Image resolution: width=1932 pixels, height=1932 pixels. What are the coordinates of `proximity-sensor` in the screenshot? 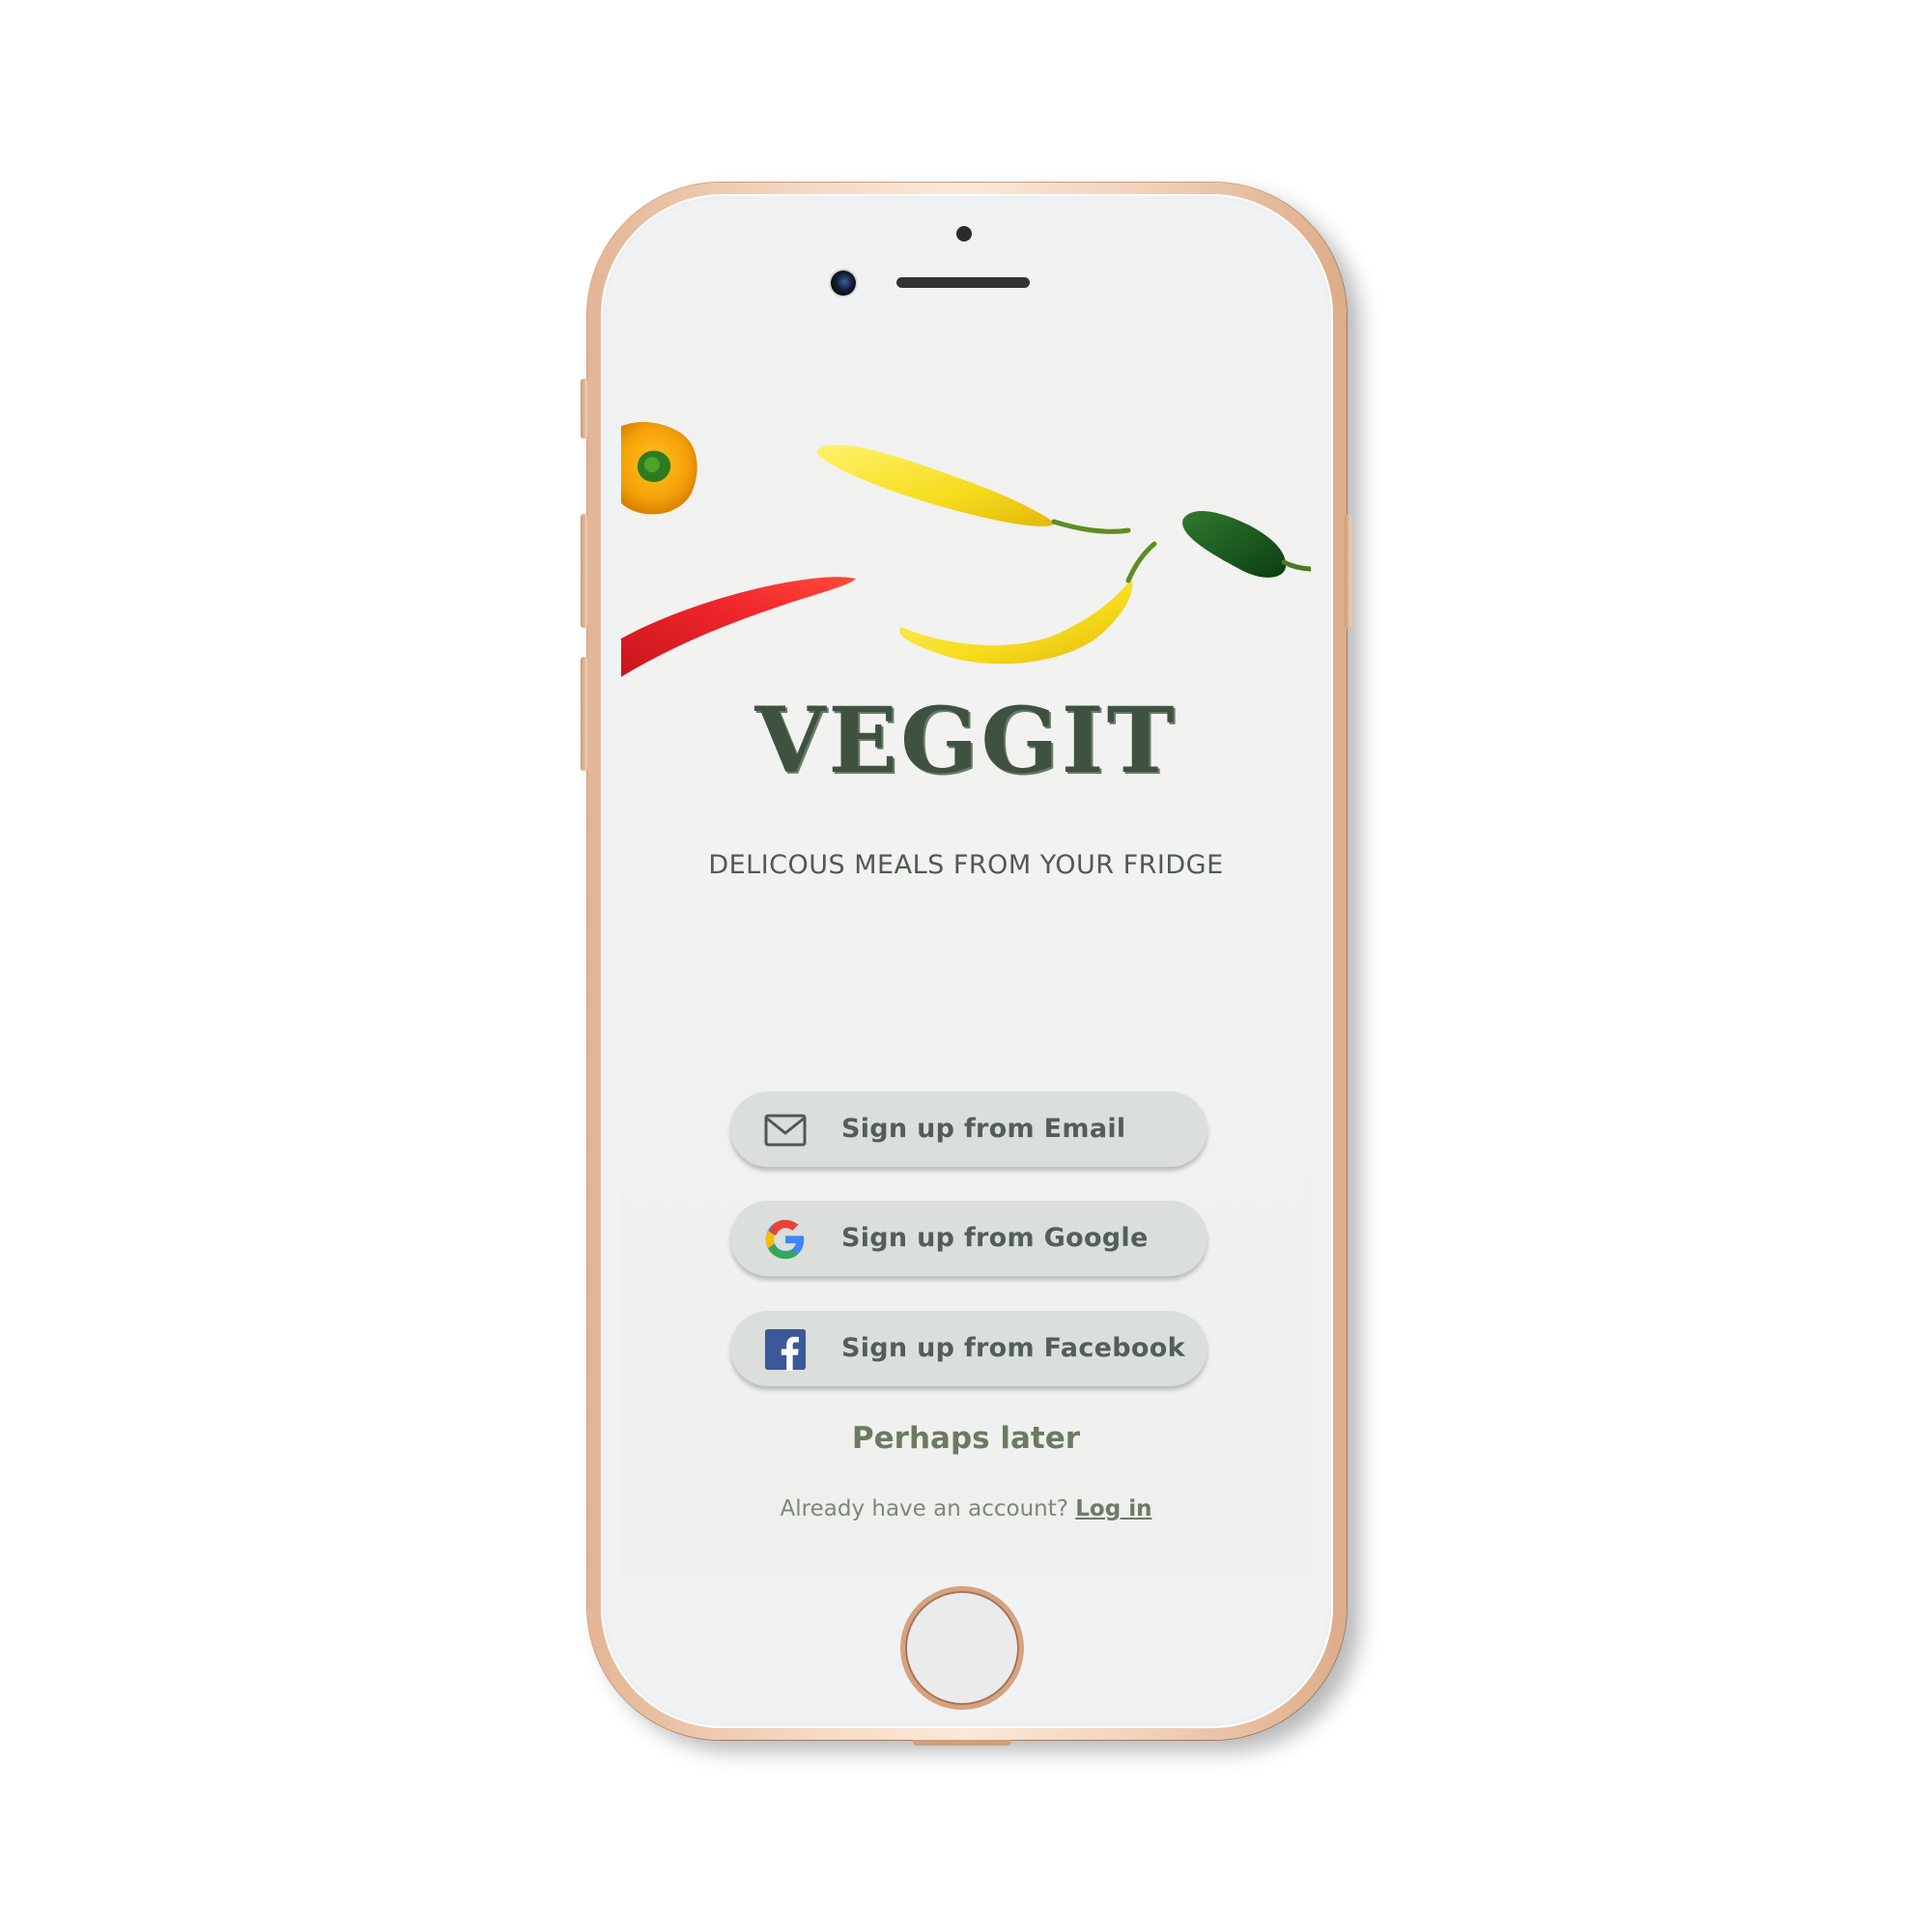 It's located at (964, 234).